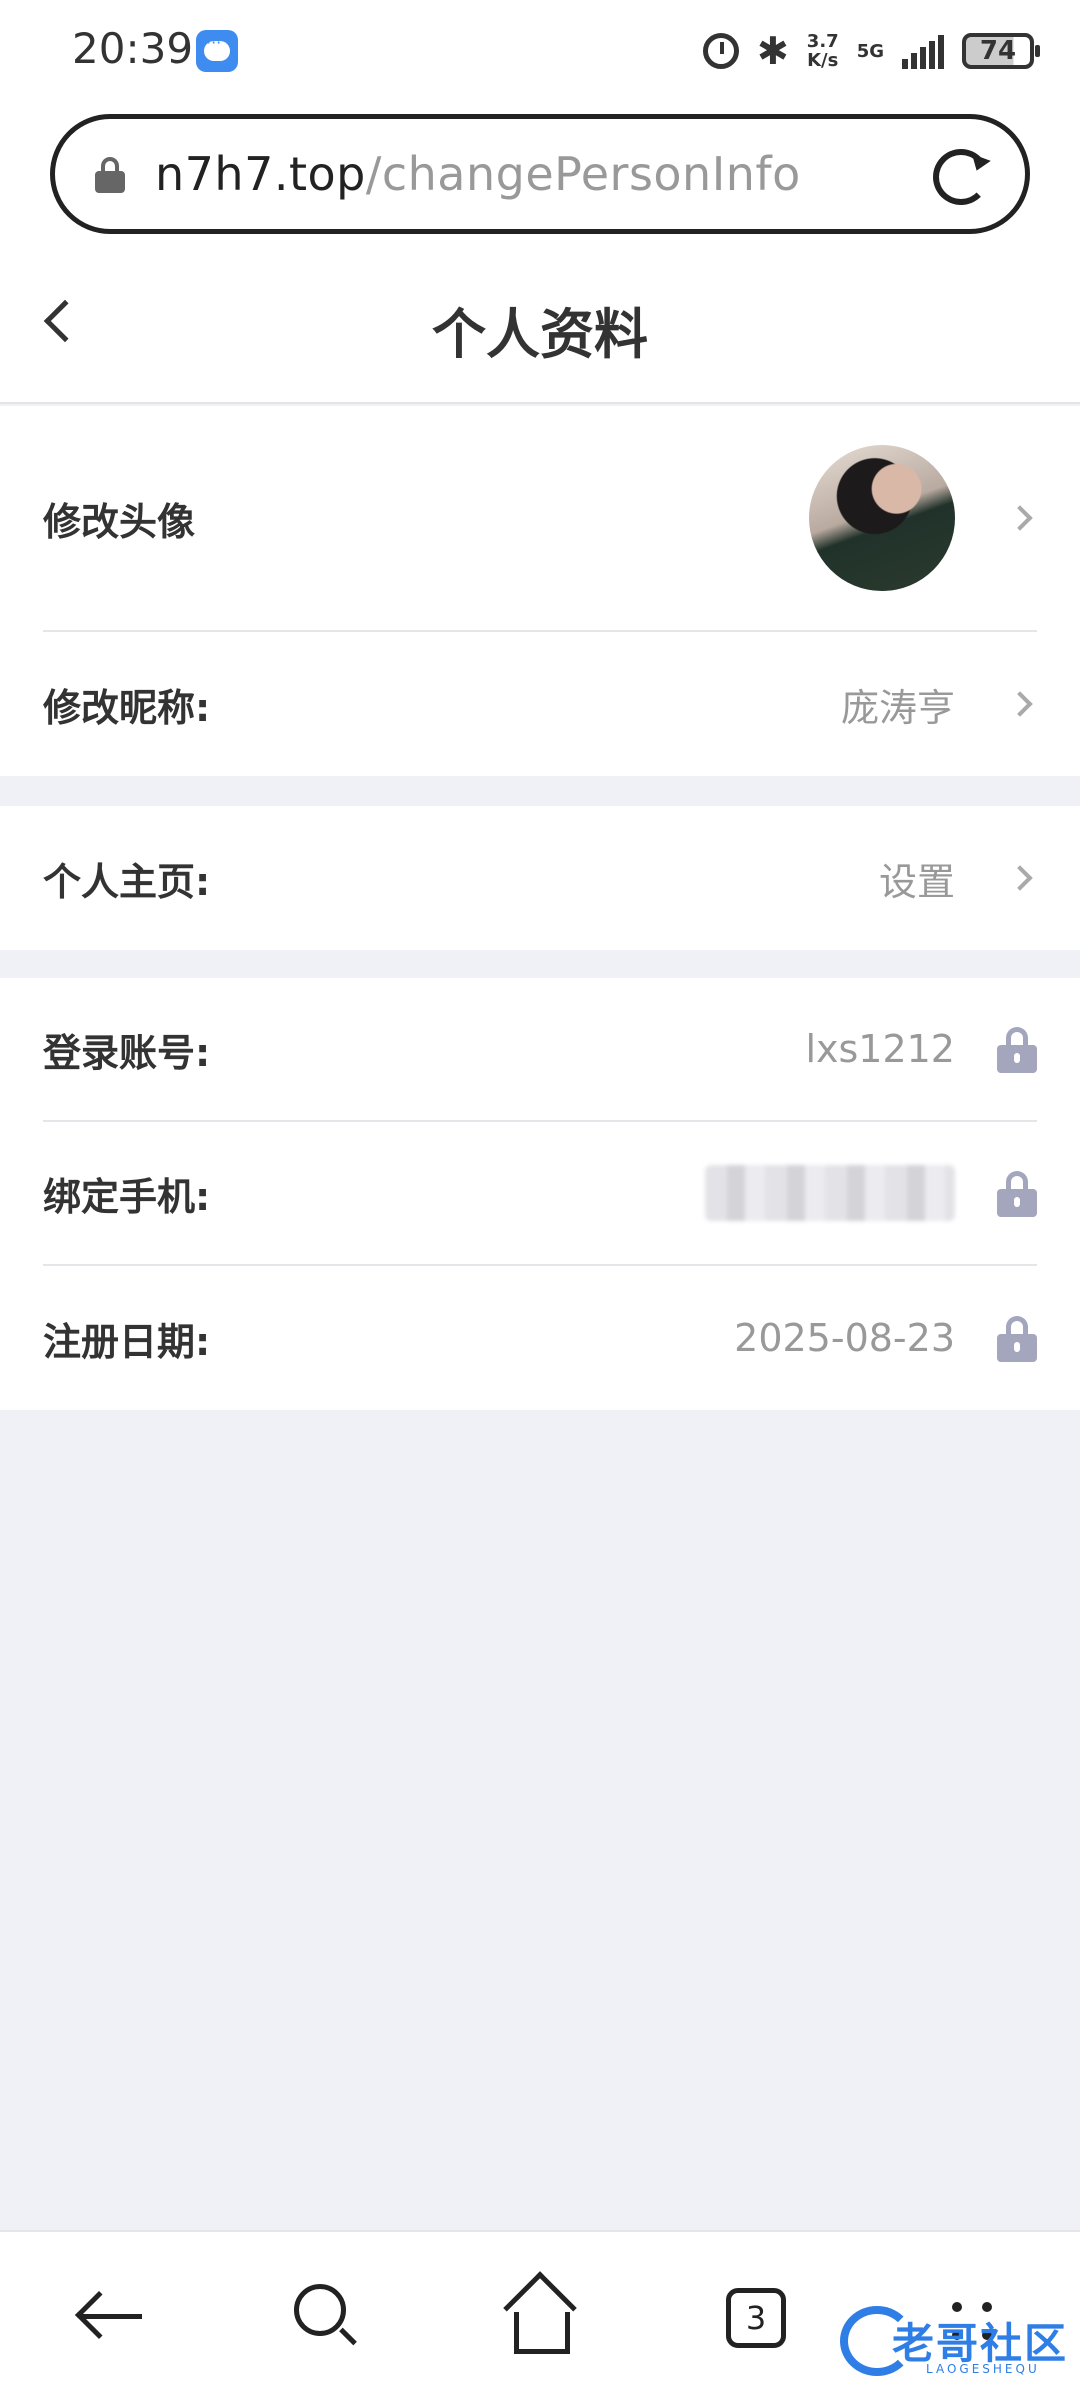 The image size is (1080, 2400). I want to click on status-bar: 20:39 ✱ 3.7 K/s 5G 74, so click(540, 50).